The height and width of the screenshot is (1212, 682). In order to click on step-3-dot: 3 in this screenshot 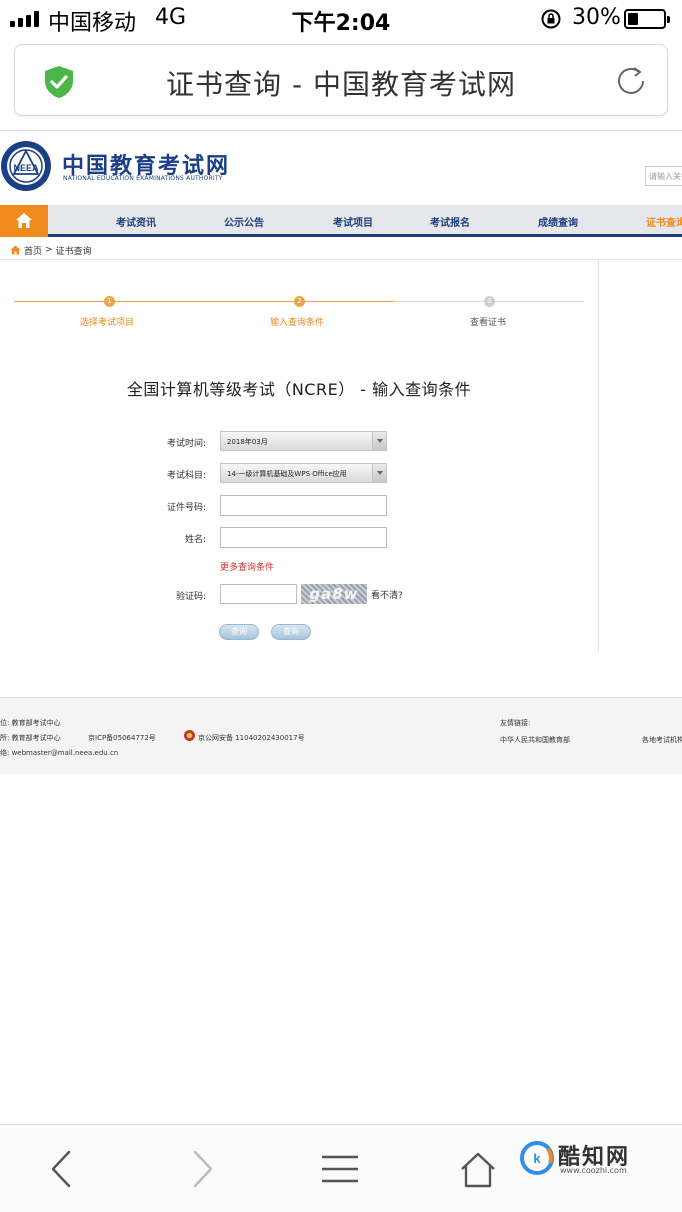, I will do `click(489, 301)`.